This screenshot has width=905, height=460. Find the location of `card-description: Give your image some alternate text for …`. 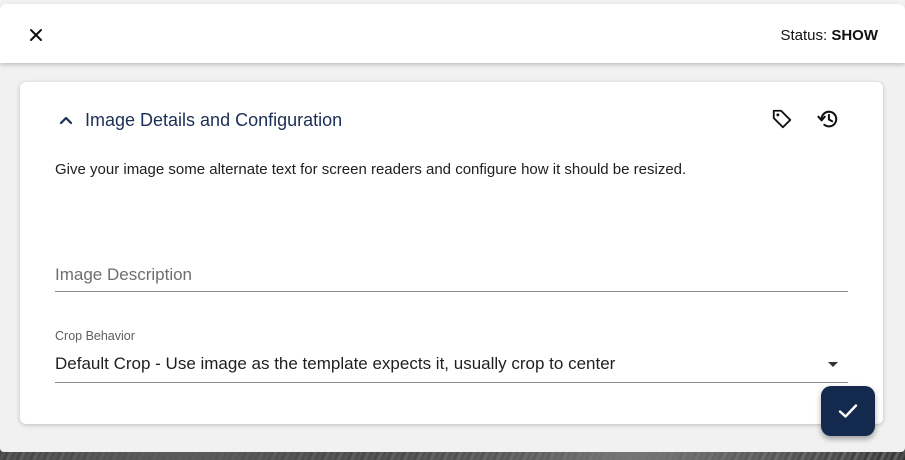

card-description: Give your image some alternate text for … is located at coordinates (371, 169).